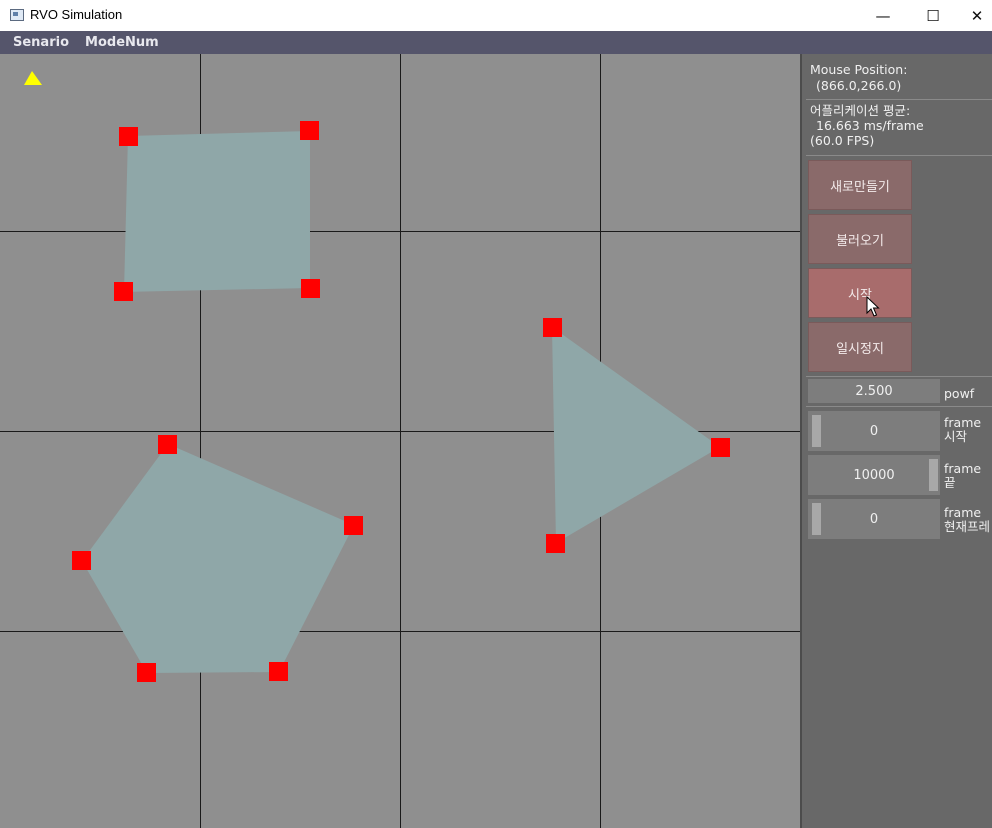 The height and width of the screenshot is (828, 992). I want to click on frame-end-slider: 10000, so click(874, 475).